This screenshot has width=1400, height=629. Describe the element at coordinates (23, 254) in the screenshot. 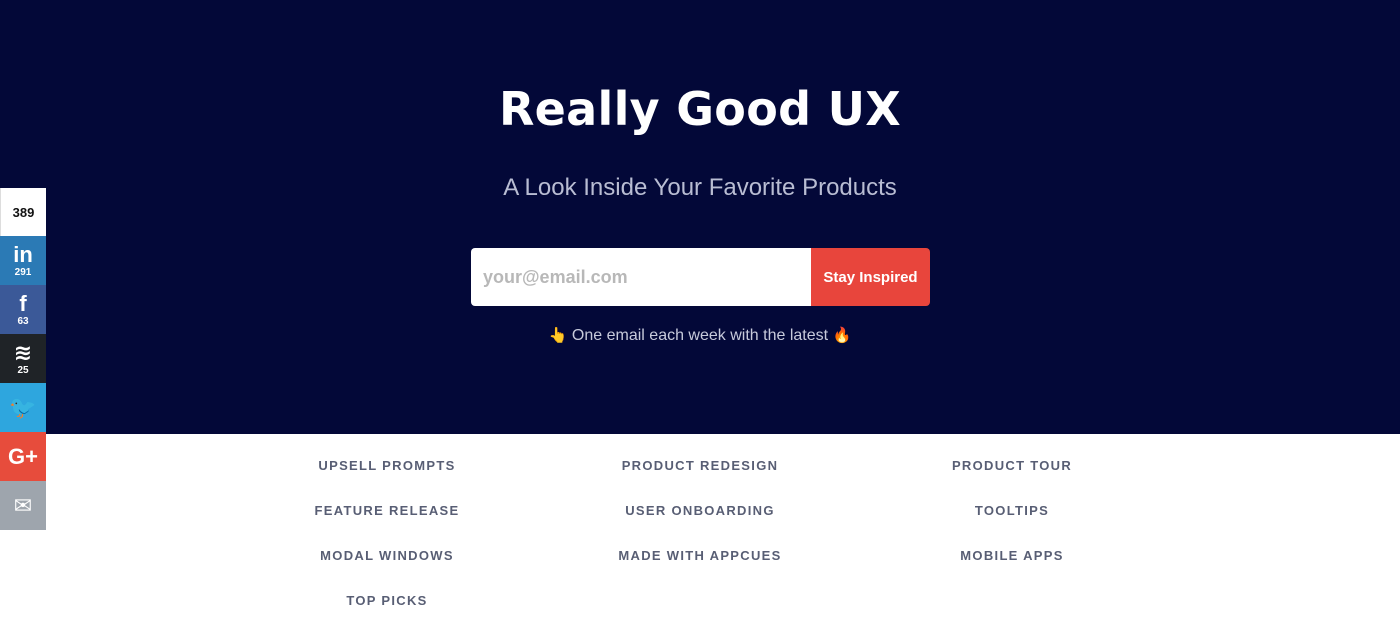

I see `linkedin-icon: in` at that location.